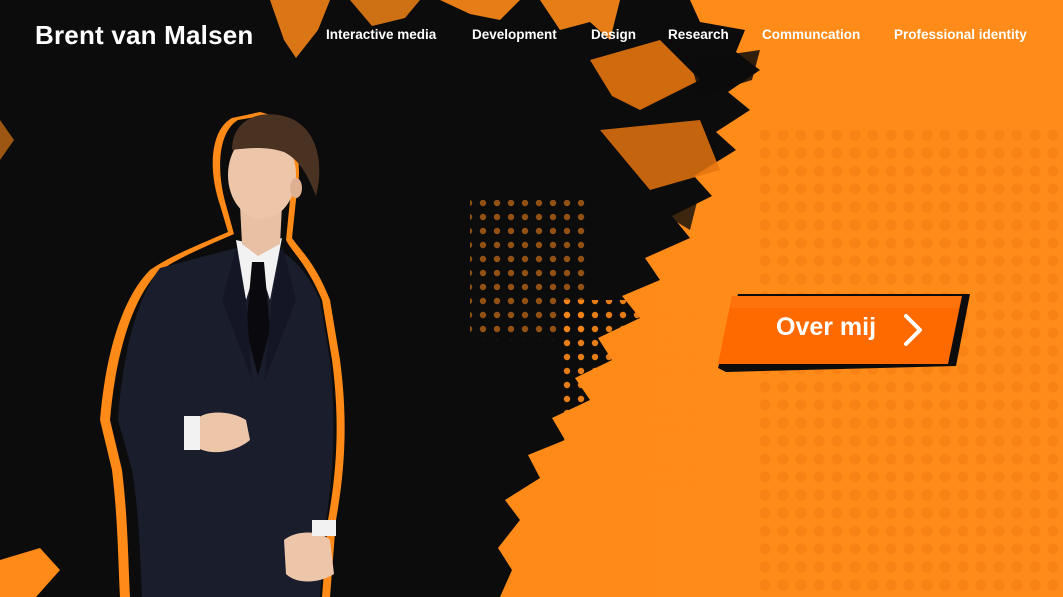 Image resolution: width=1063 pixels, height=597 pixels. What do you see at coordinates (960, 34) in the screenshot?
I see `nav-item-professional-identity: Professional identity` at bounding box center [960, 34].